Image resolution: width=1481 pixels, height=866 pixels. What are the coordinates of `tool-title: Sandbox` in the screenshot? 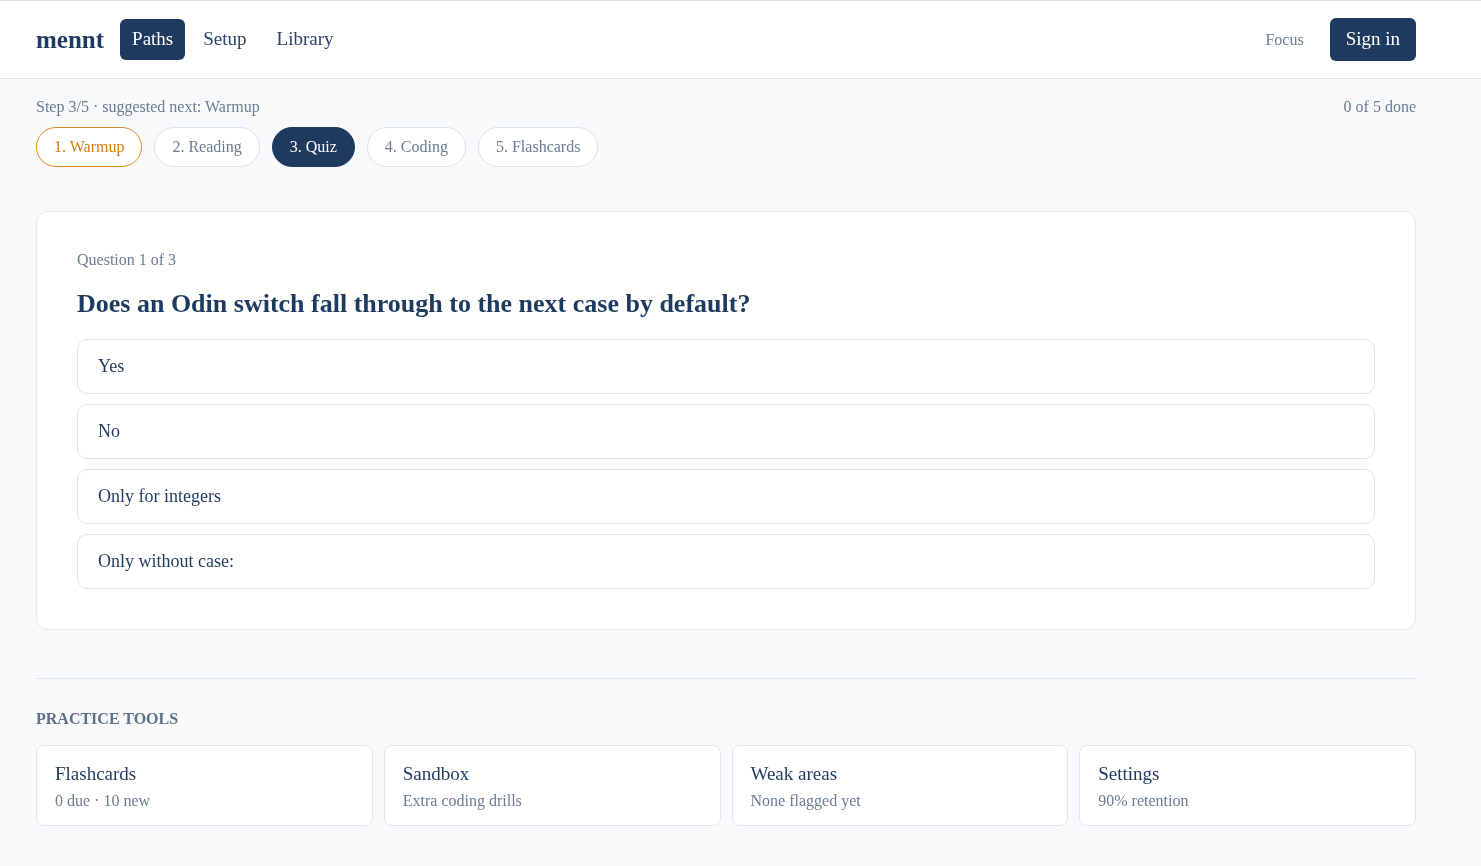 It's located at (436, 774).